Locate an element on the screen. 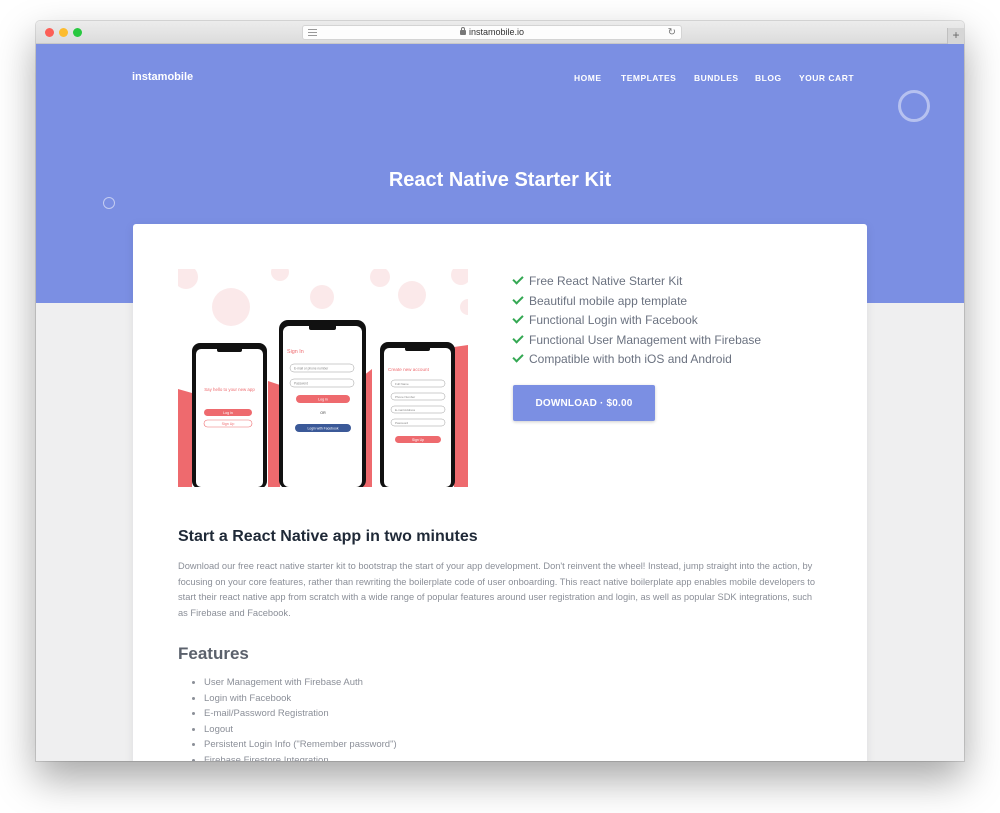 This screenshot has height=813, width=1000. list-item: Firebase Firestore Integration is located at coordinates (300, 757).